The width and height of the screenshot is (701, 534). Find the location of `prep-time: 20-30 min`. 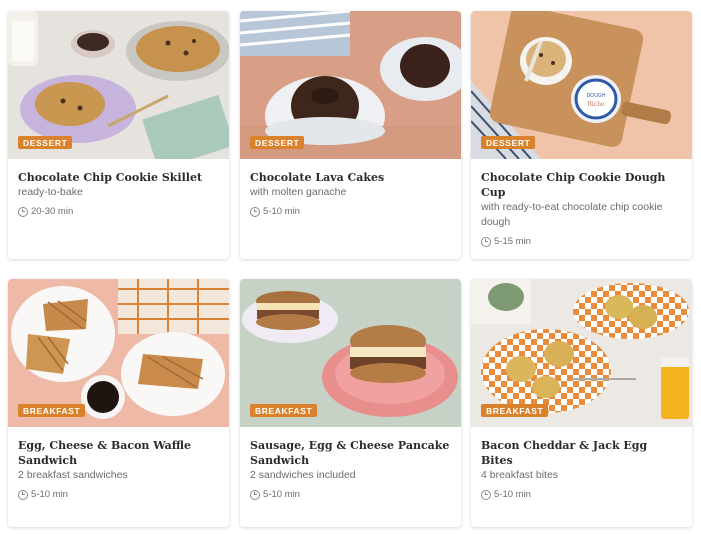

prep-time: 20-30 min is located at coordinates (118, 211).